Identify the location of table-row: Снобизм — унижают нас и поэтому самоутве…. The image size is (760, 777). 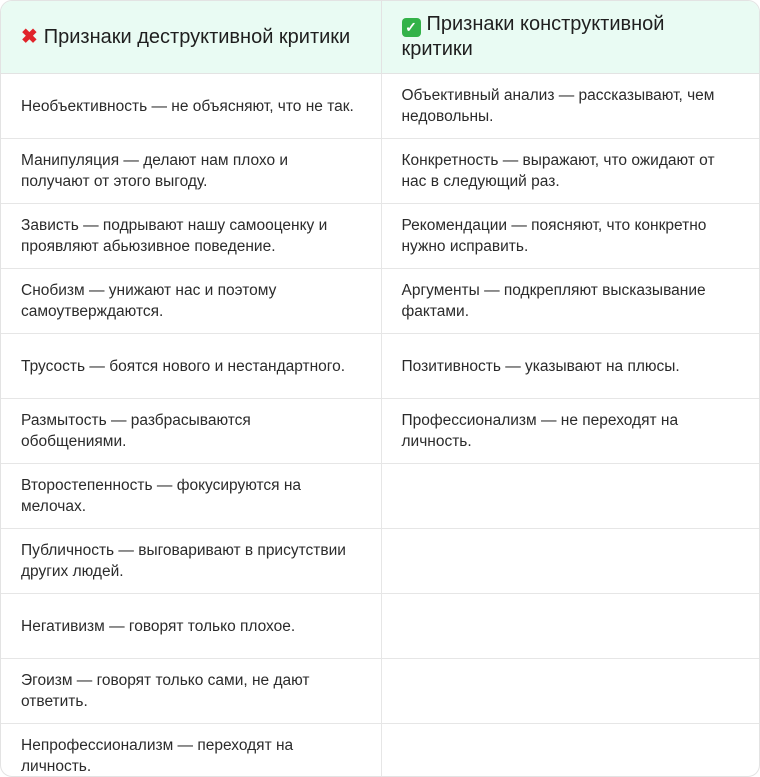
(380, 301).